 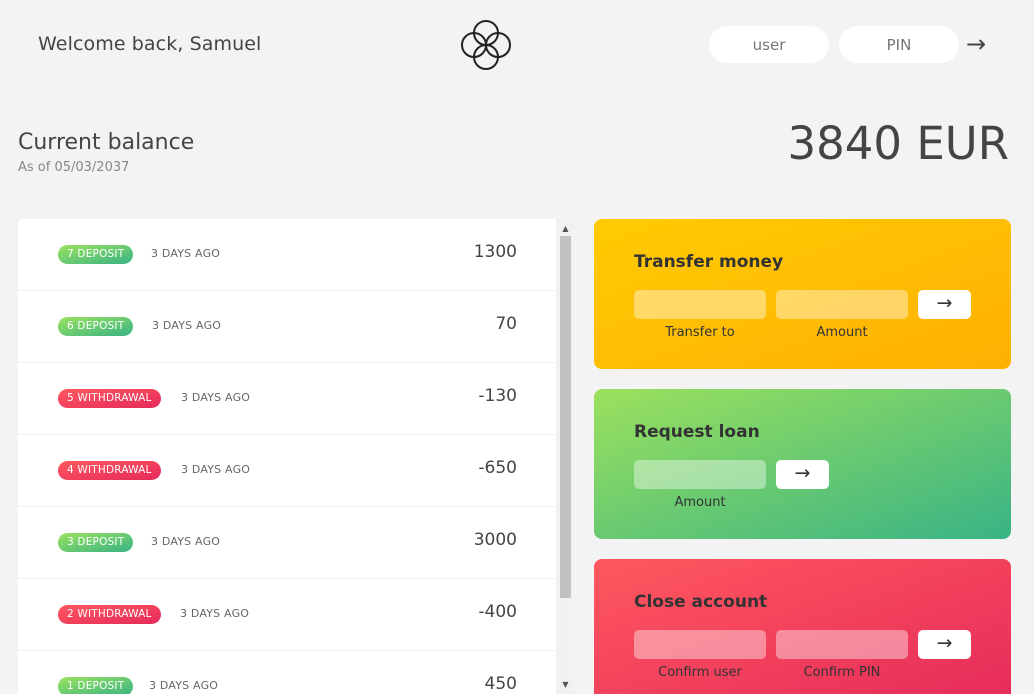 What do you see at coordinates (287, 327) in the screenshot?
I see `movement-row: 6 deposit 3 DAYS AGO 70` at bounding box center [287, 327].